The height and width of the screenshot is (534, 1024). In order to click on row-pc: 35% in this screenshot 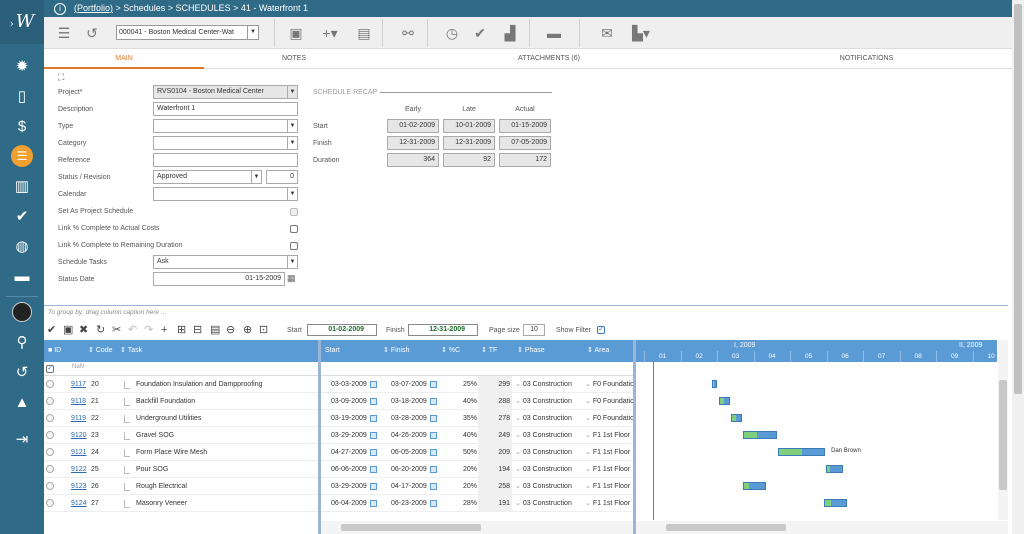, I will do `click(460, 418)`.